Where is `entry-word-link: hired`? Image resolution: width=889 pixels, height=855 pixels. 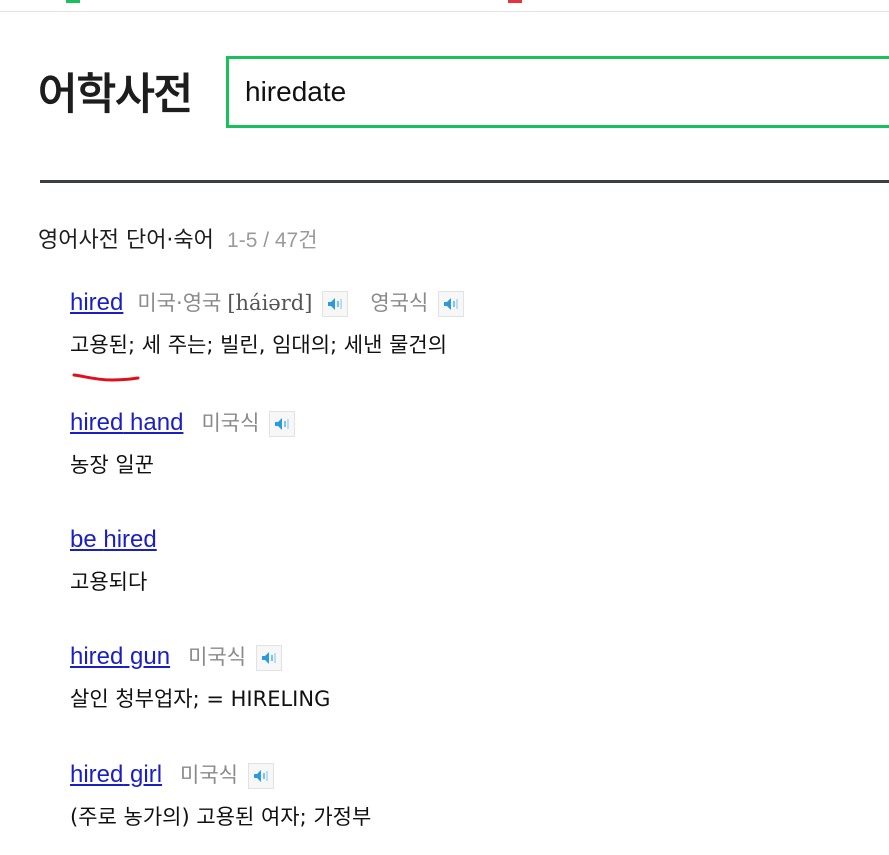
entry-word-link: hired is located at coordinates (96, 302).